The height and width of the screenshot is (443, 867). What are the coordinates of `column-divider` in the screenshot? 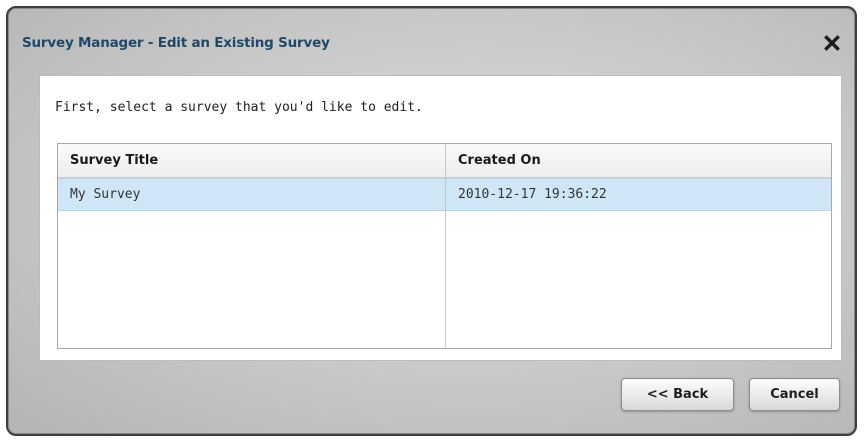 It's located at (445, 246).